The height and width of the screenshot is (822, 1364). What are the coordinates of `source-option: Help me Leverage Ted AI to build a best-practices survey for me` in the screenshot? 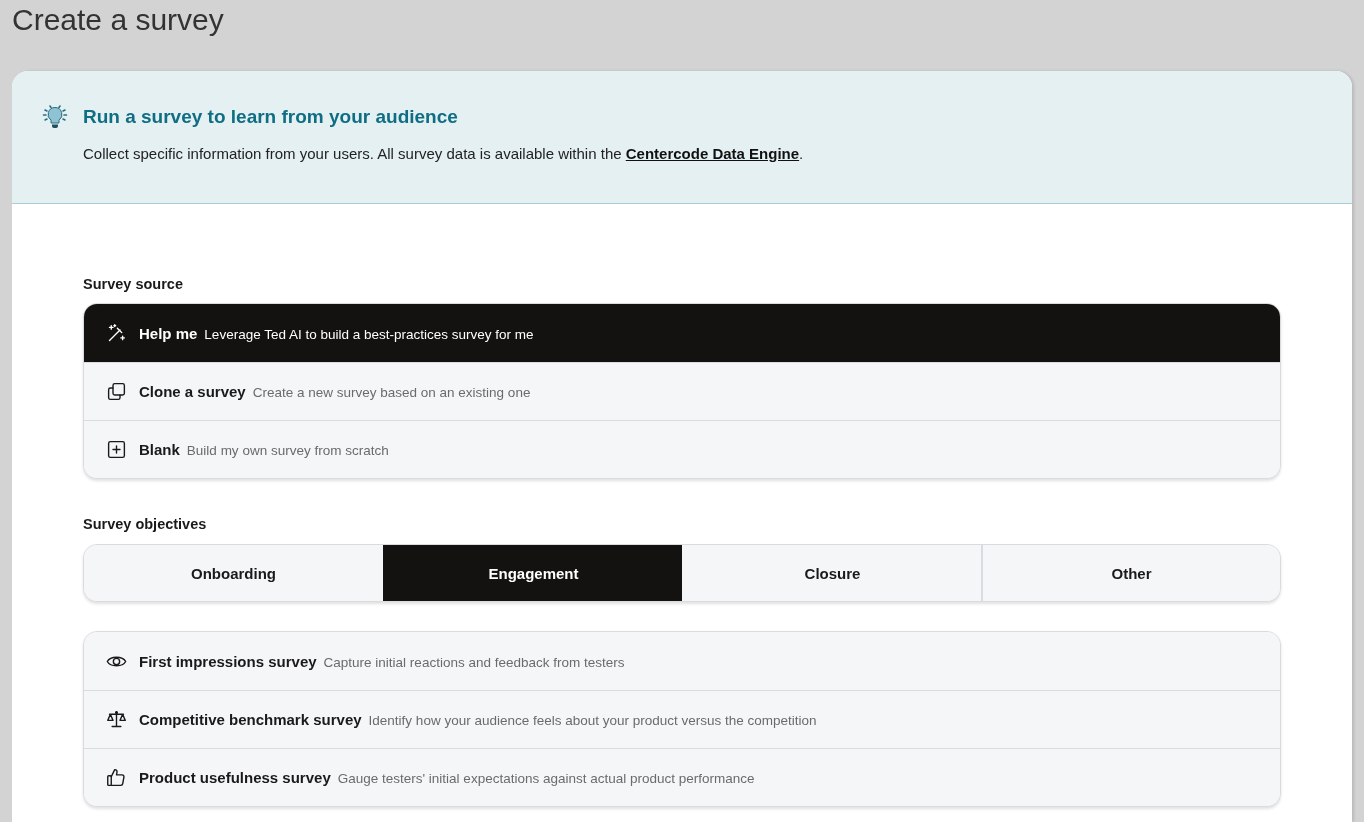 It's located at (682, 333).